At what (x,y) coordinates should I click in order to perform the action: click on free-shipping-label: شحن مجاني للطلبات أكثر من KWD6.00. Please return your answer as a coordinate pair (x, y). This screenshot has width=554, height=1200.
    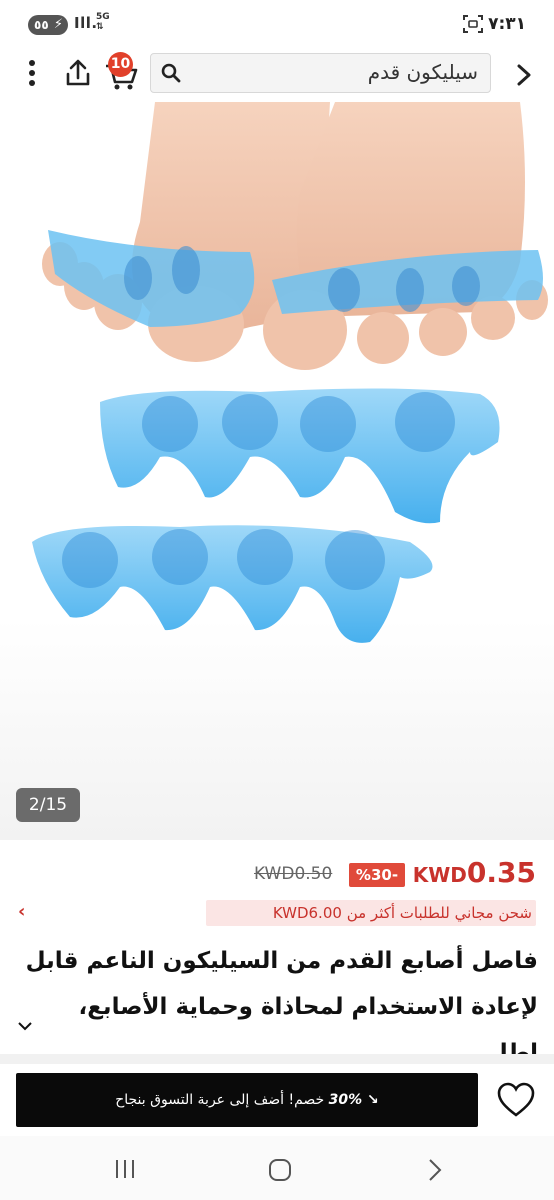
    Looking at the image, I should click on (371, 913).